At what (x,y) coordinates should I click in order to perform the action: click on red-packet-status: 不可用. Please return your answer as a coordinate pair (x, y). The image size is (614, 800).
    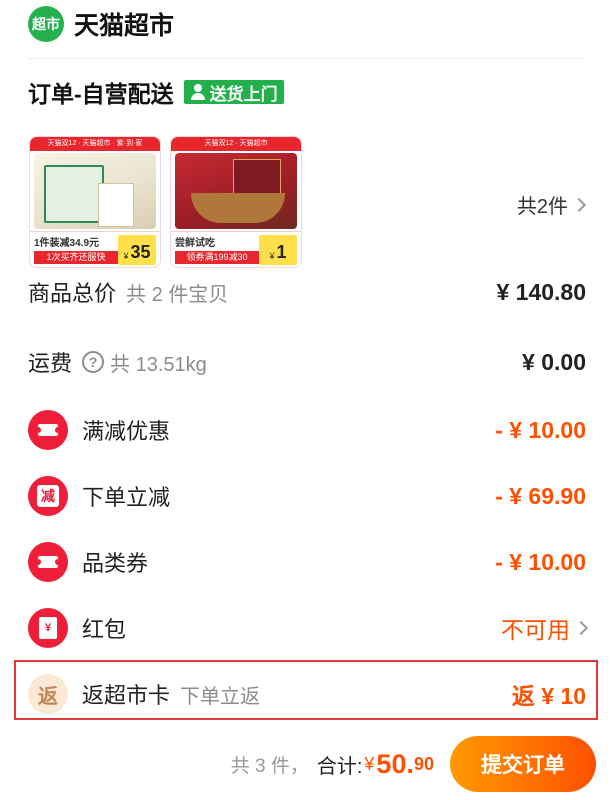
    Looking at the image, I should click on (535, 630).